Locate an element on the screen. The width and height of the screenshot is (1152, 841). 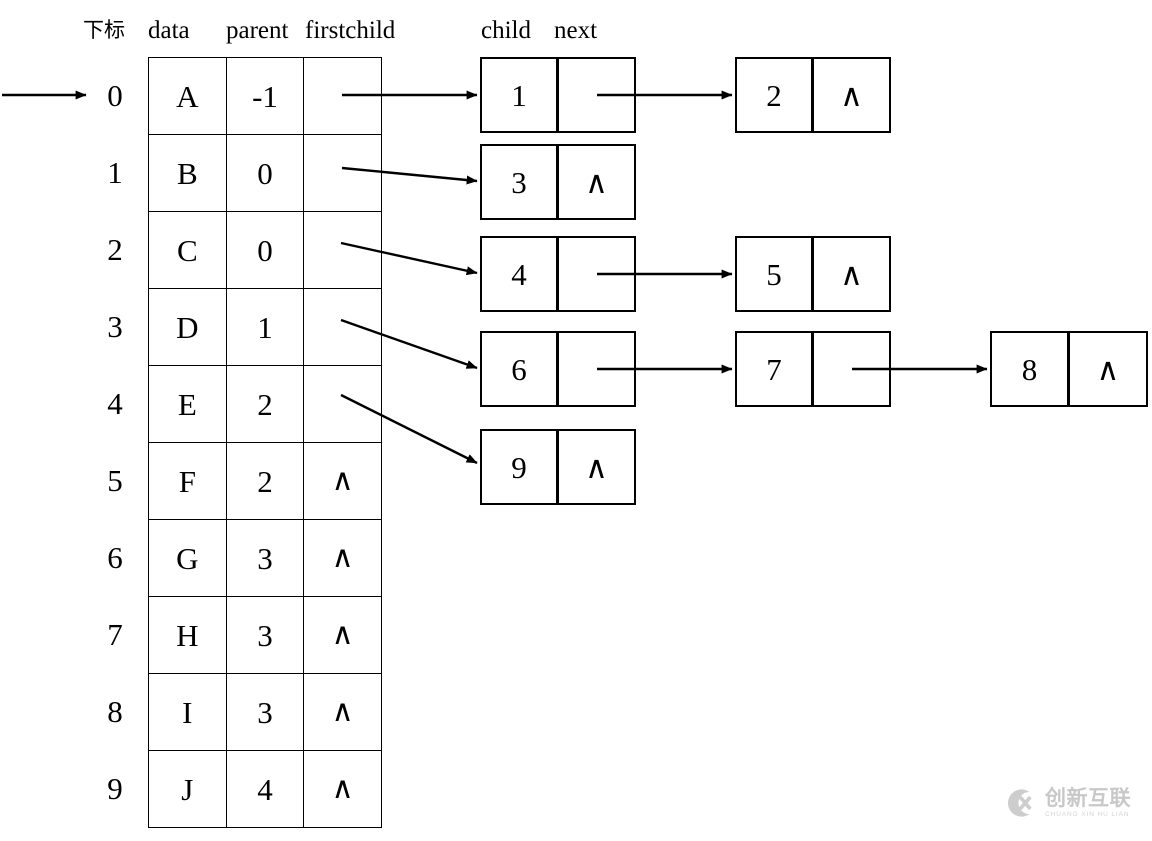
watermark-subtitle: CHUANG XIN HU LIAN is located at coordinates (1087, 814).